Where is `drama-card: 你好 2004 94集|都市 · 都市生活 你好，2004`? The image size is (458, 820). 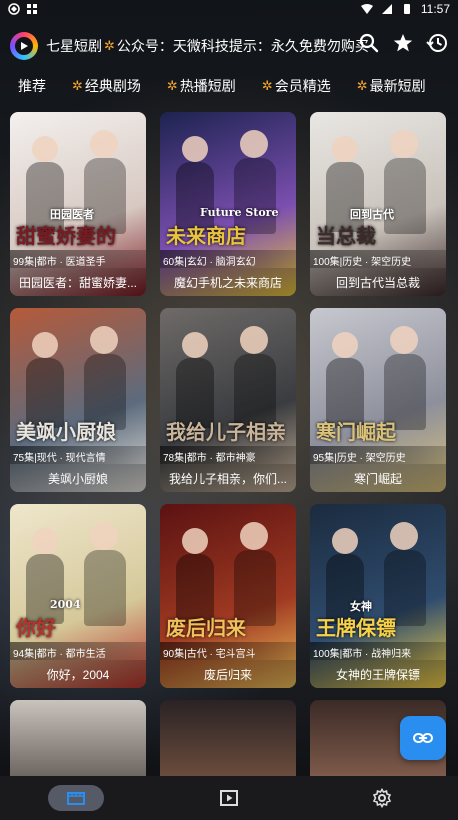
drama-card: 你好 2004 94集|都市 · 都市生活 你好，2004 is located at coordinates (78, 596).